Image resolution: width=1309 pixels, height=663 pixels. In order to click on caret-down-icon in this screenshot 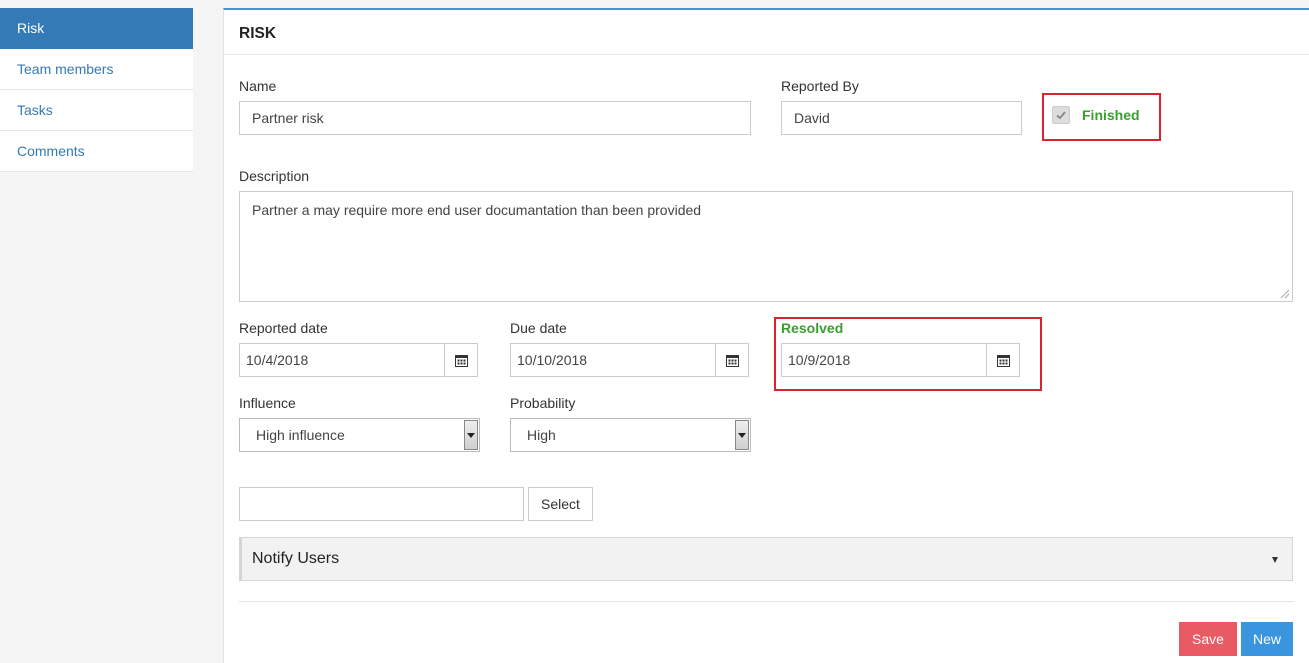, I will do `click(1275, 560)`.